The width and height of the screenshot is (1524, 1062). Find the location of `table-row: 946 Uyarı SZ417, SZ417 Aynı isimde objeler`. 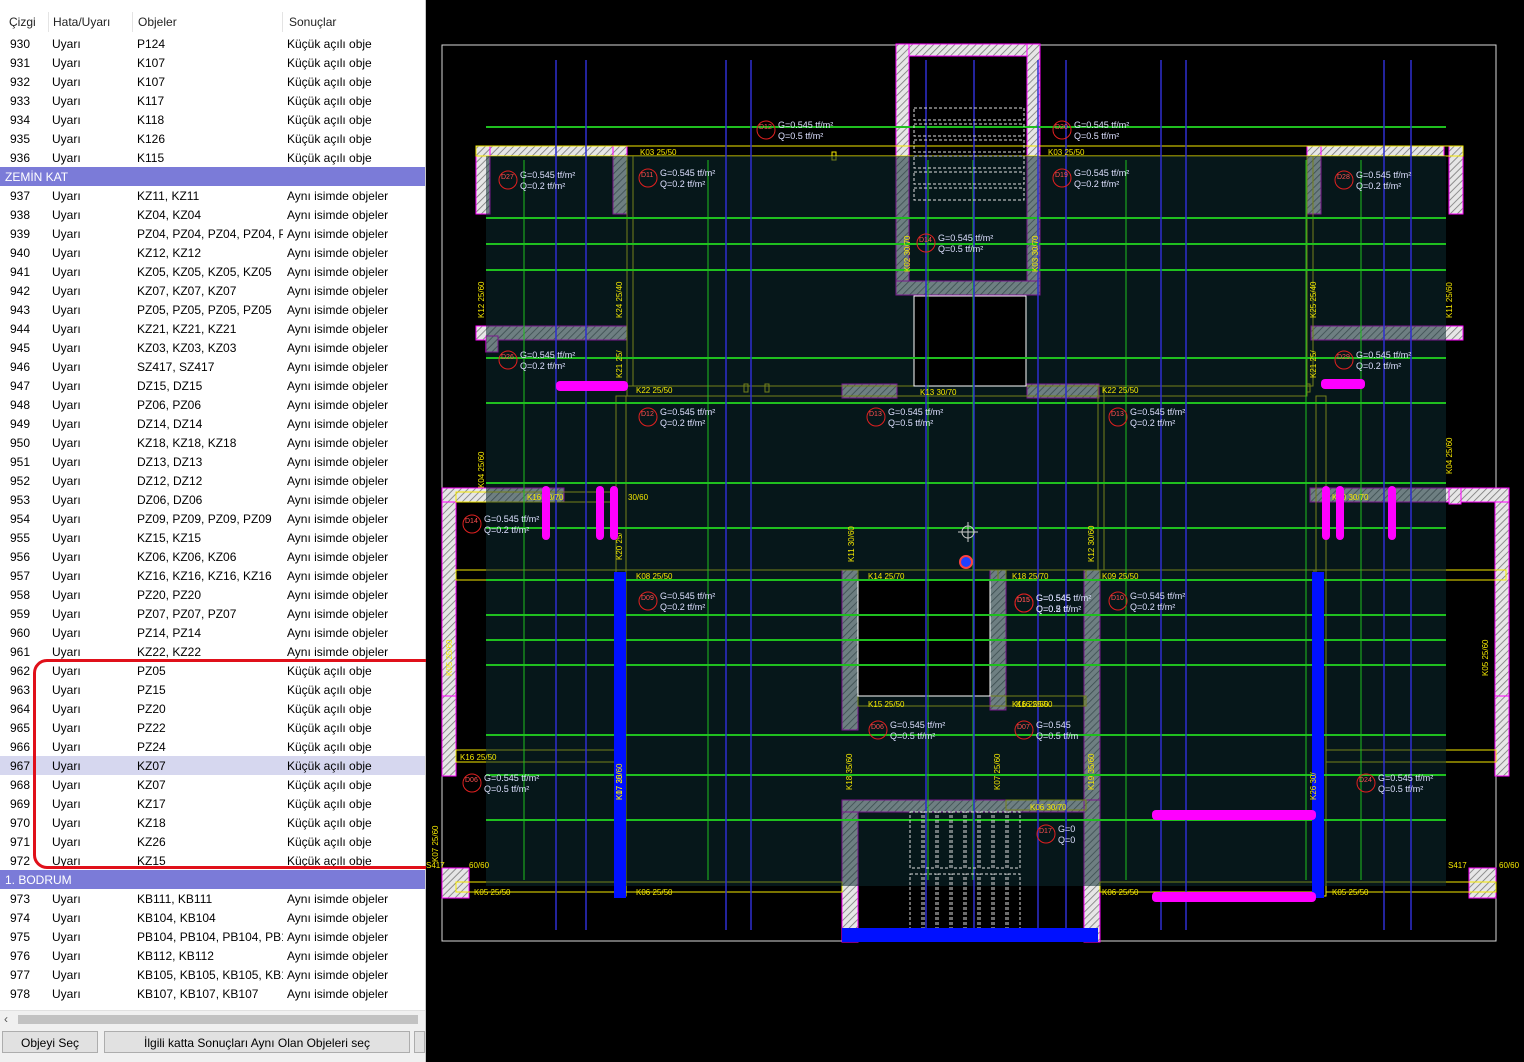

table-row: 946 Uyarı SZ417, SZ417 Aynı isimde objeler is located at coordinates (212, 366).